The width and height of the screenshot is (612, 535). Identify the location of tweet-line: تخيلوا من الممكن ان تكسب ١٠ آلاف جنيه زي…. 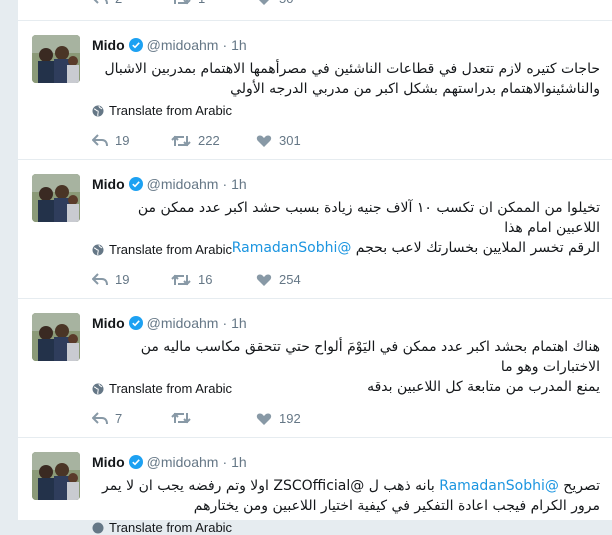
(368, 218).